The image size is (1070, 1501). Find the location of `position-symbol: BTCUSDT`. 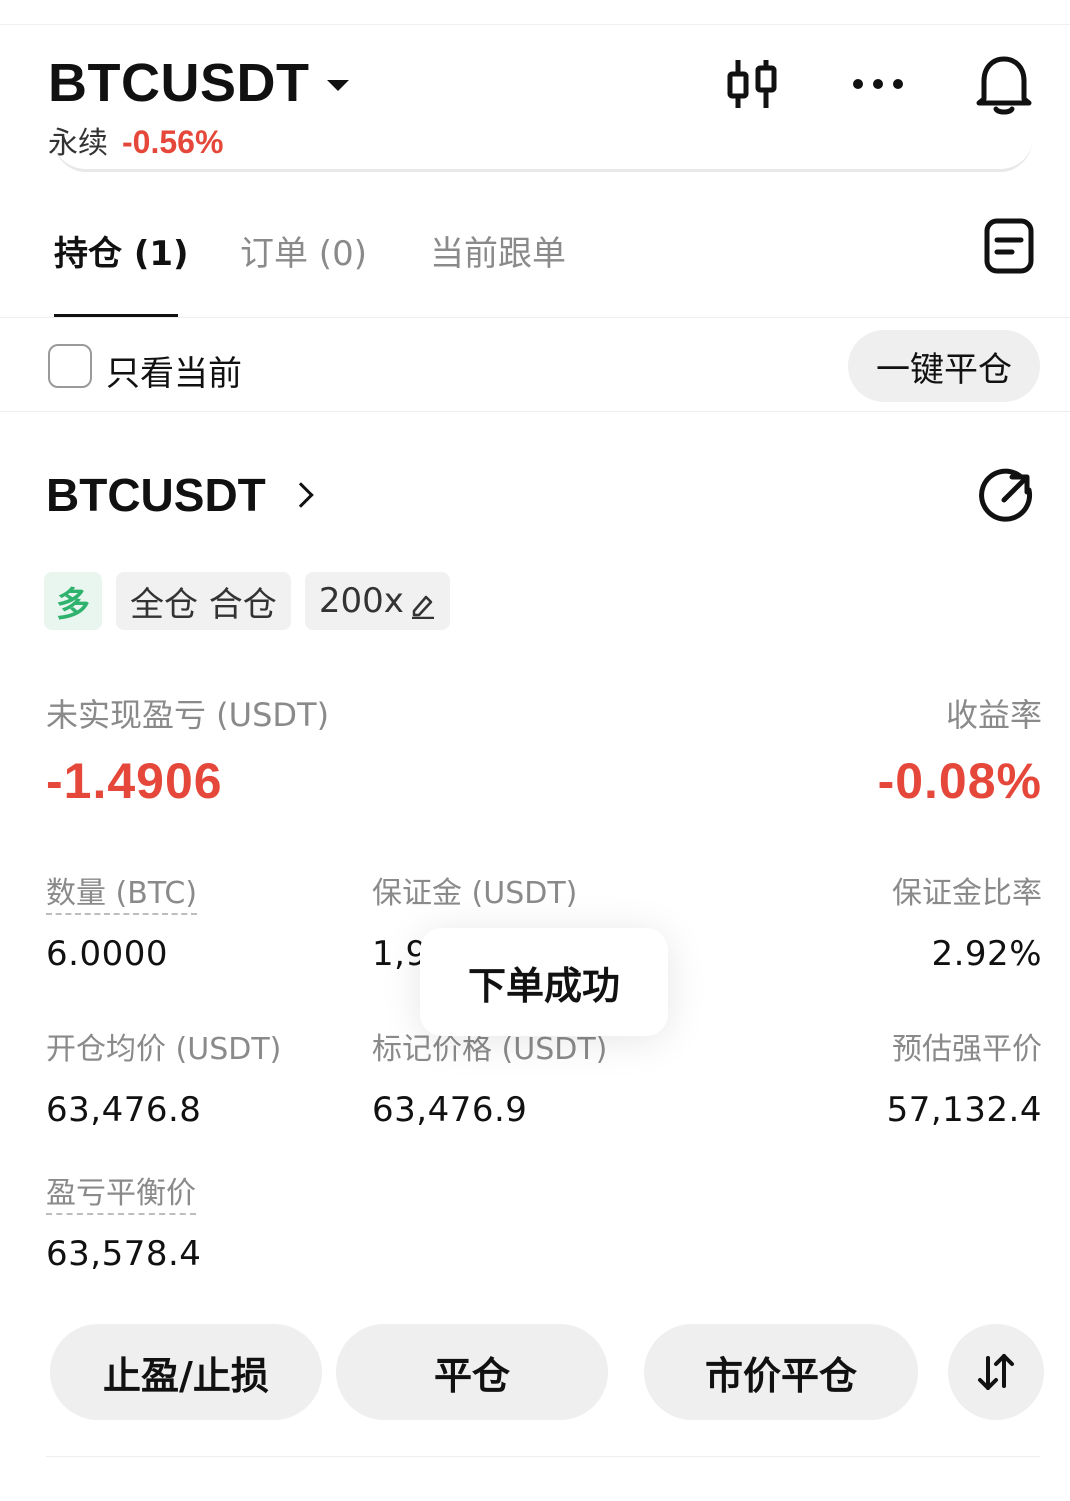

position-symbol: BTCUSDT is located at coordinates (156, 495).